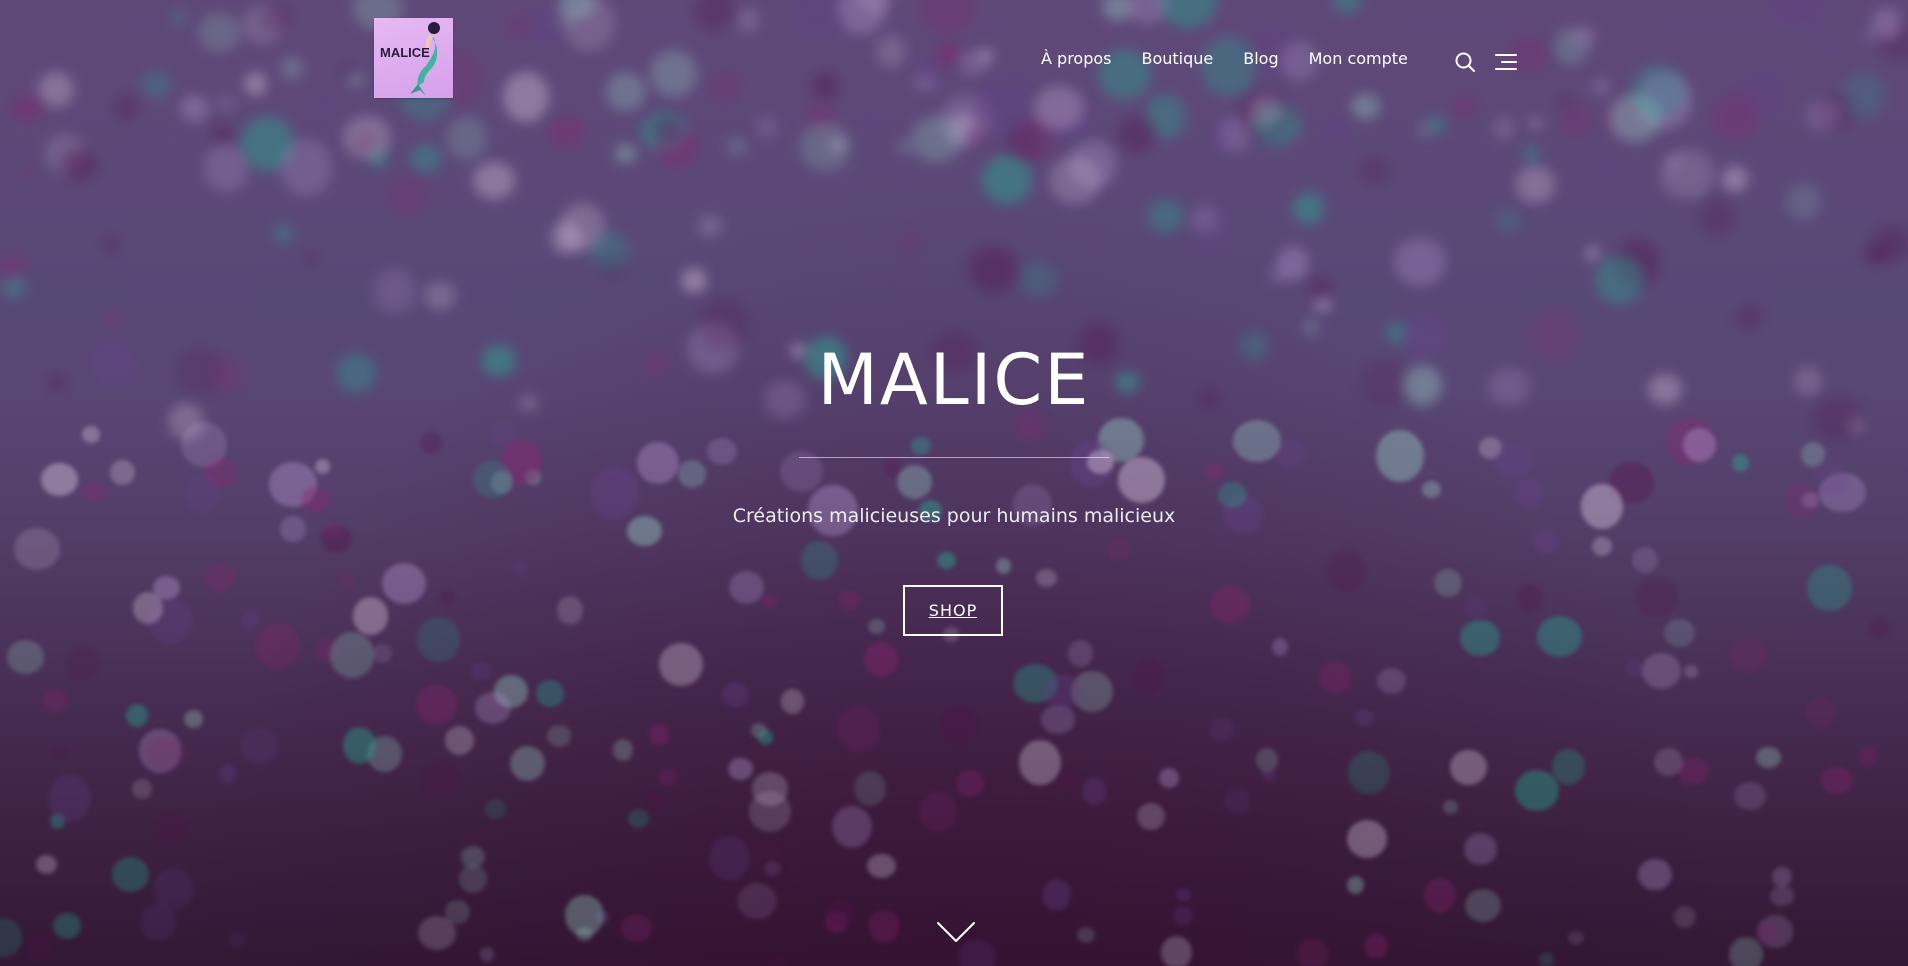 The height and width of the screenshot is (966, 1908). Describe the element at coordinates (1260, 58) in the screenshot. I see `nav-item-blog: Blog` at that location.